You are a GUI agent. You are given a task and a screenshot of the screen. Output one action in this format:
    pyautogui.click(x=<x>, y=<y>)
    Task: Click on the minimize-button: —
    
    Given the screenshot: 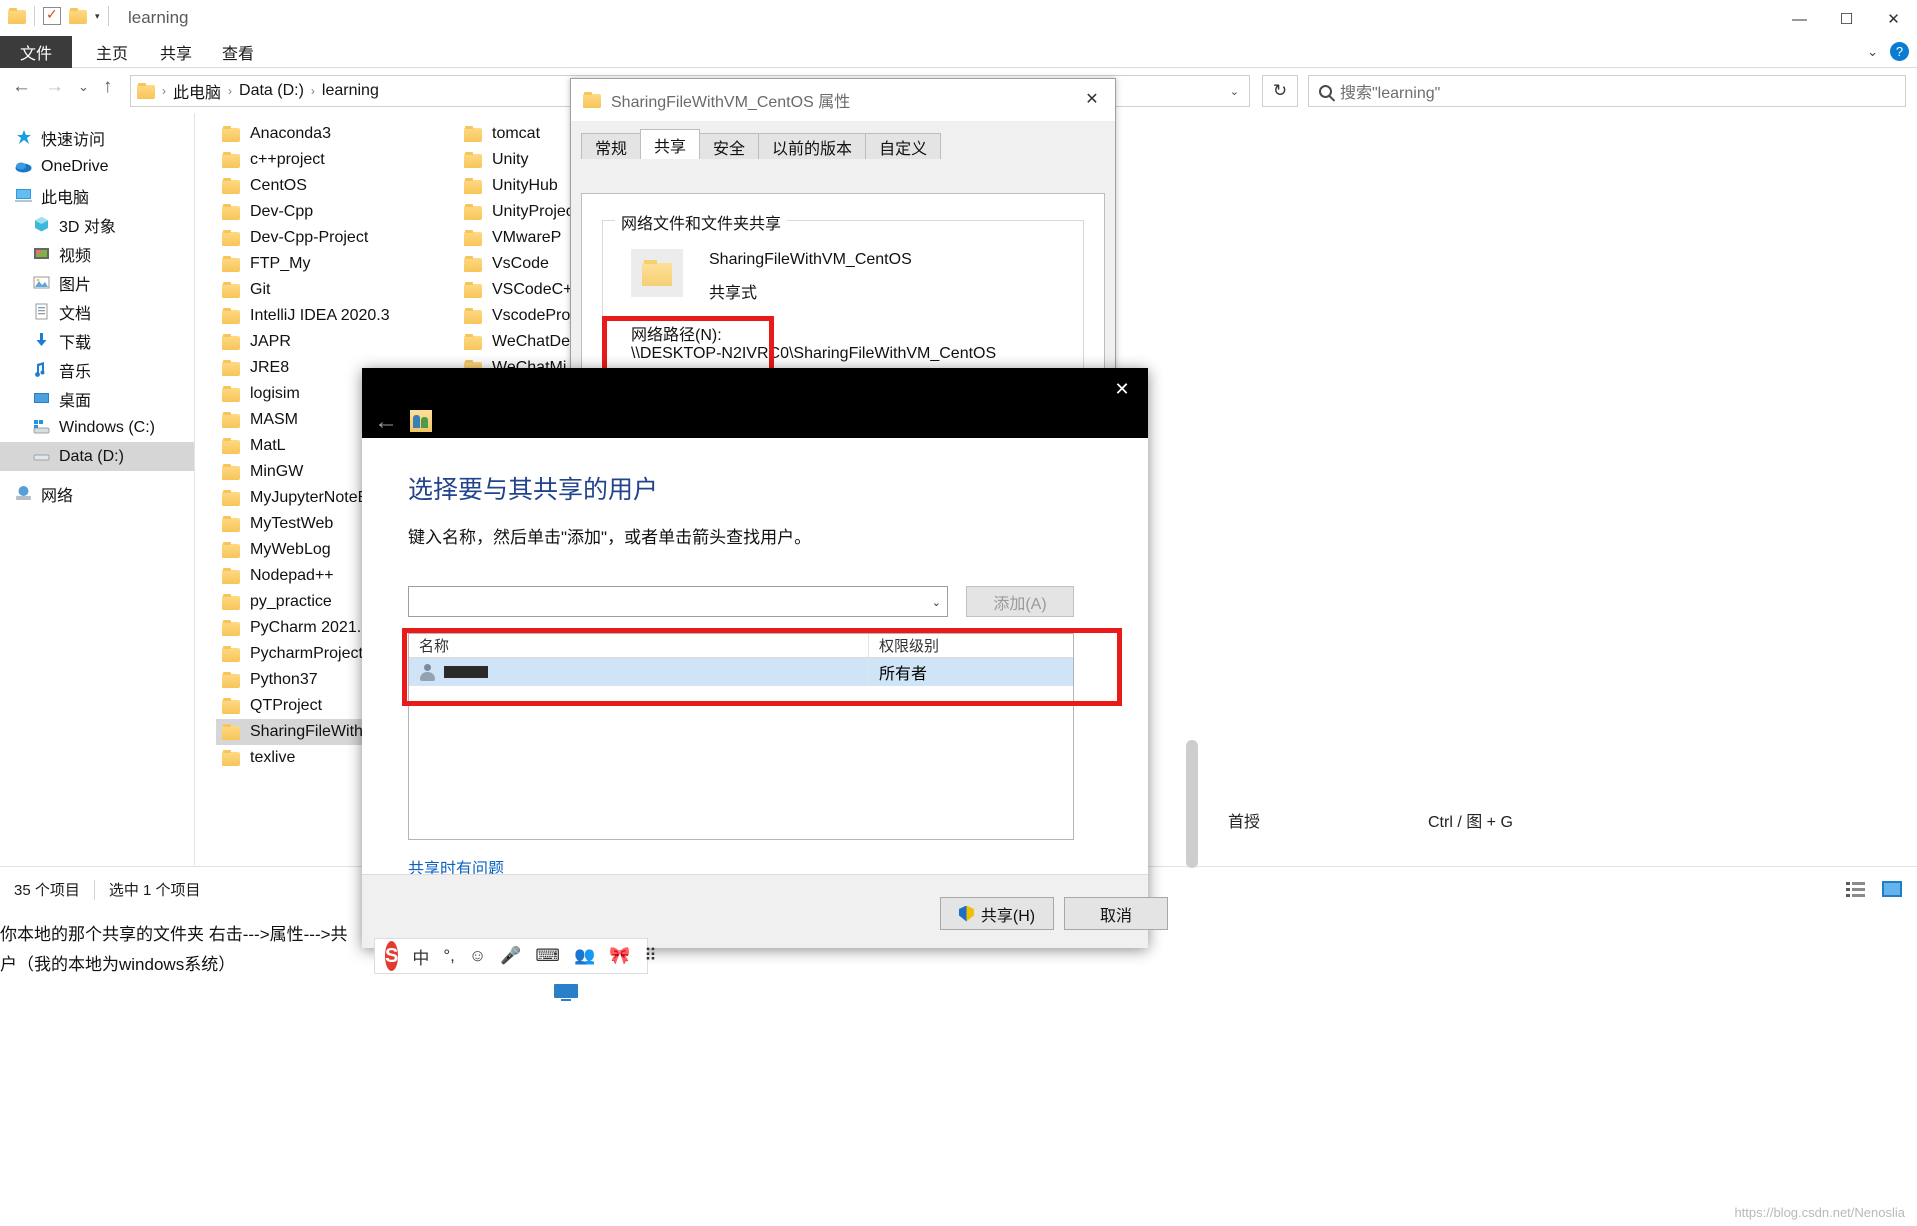 What is the action you would take?
    pyautogui.click(x=1799, y=19)
    